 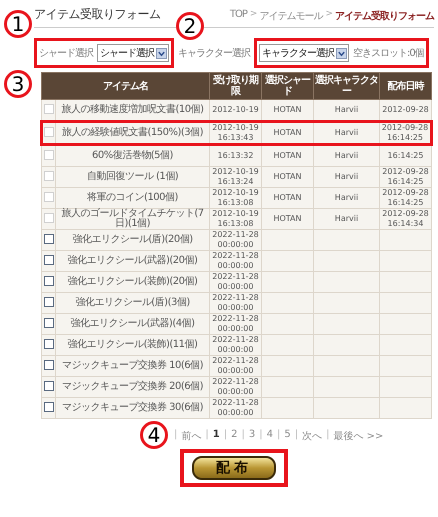 What do you see at coordinates (388, 53) in the screenshot?
I see `free-slots-text: 空きスロット:0個` at bounding box center [388, 53].